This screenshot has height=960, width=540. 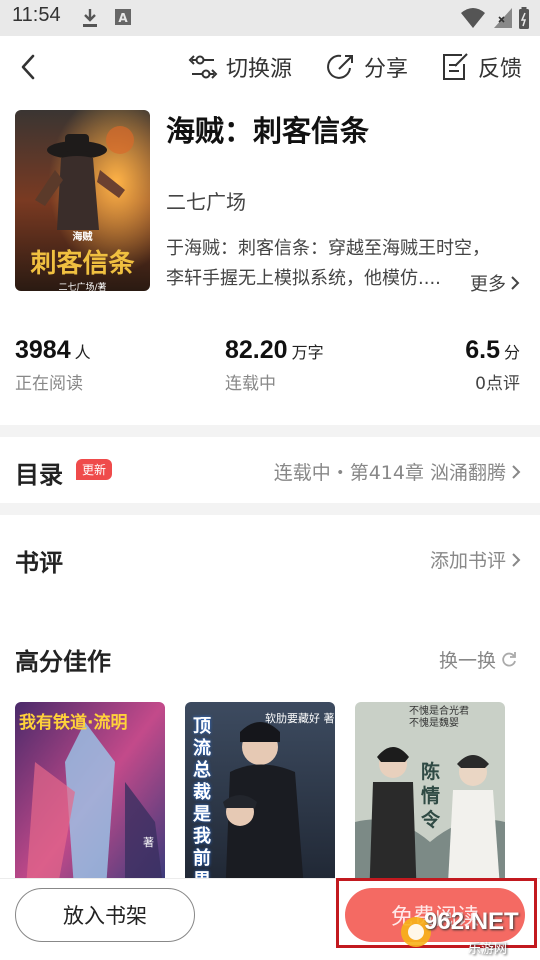 I want to click on no-signal-icon, so click(x=503, y=18).